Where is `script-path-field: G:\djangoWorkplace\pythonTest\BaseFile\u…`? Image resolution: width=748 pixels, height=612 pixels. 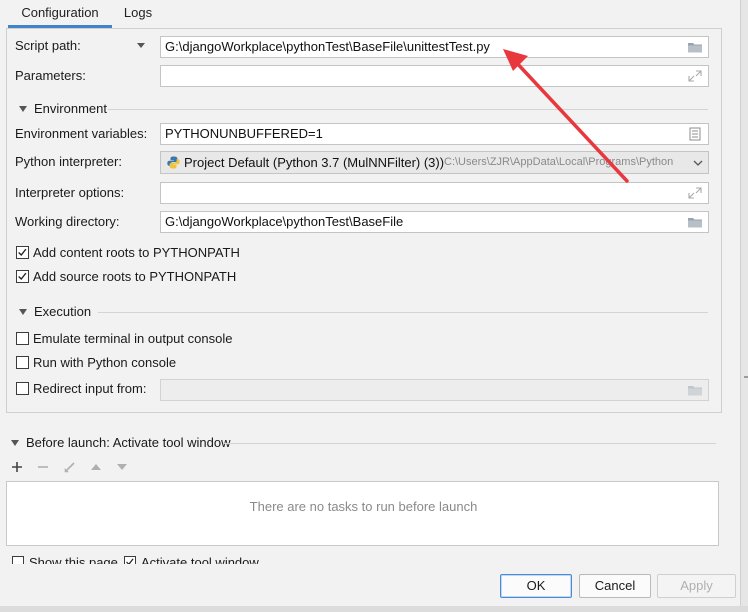 script-path-field: G:\djangoWorkplace\pythonTest\BaseFile\u… is located at coordinates (434, 47).